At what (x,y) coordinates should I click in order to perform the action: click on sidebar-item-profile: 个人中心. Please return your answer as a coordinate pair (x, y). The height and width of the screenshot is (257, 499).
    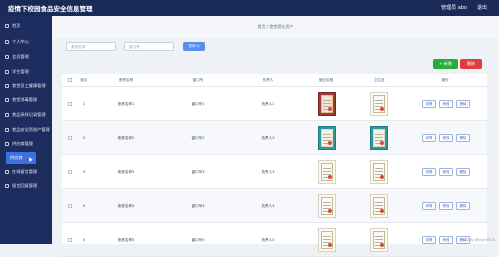
    Looking at the image, I should click on (26, 42).